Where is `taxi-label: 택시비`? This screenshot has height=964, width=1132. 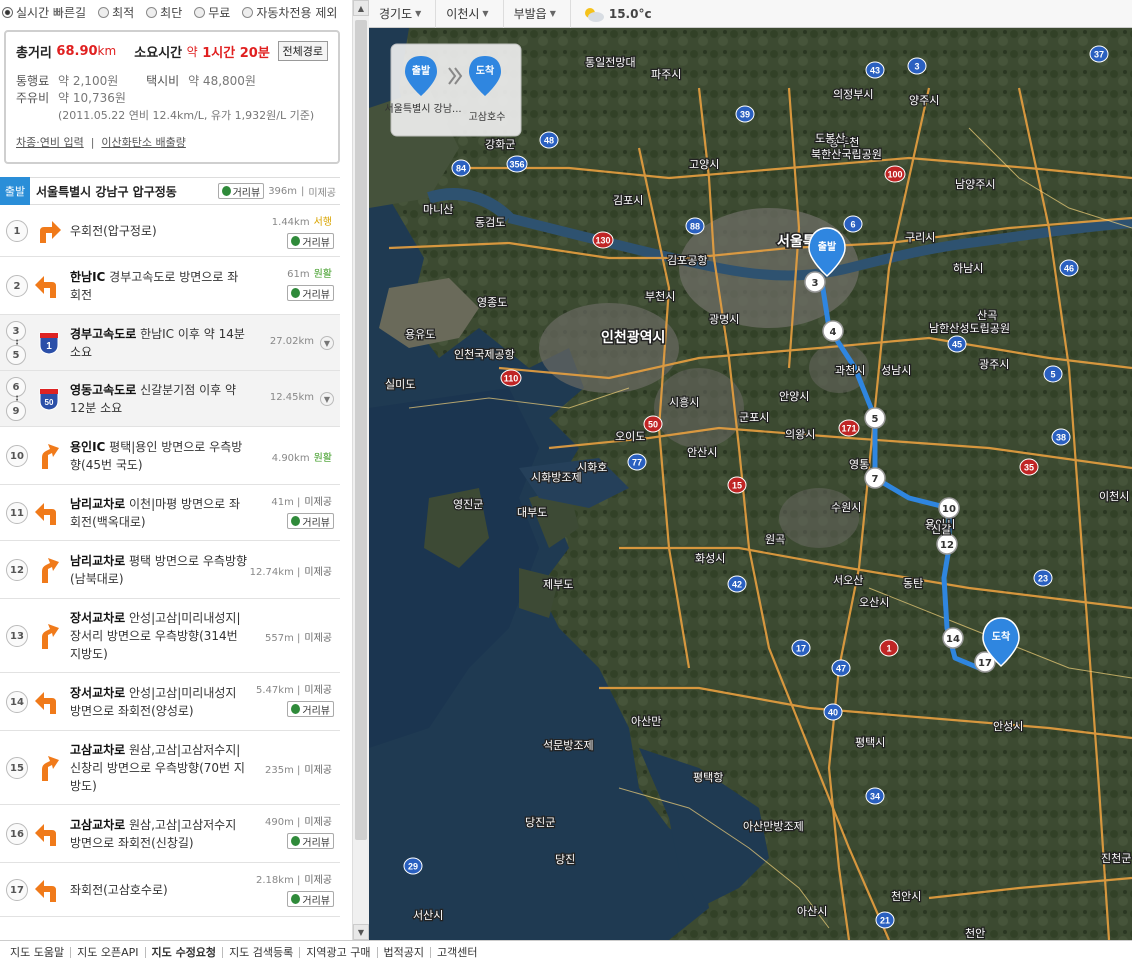 taxi-label: 택시비 is located at coordinates (163, 81).